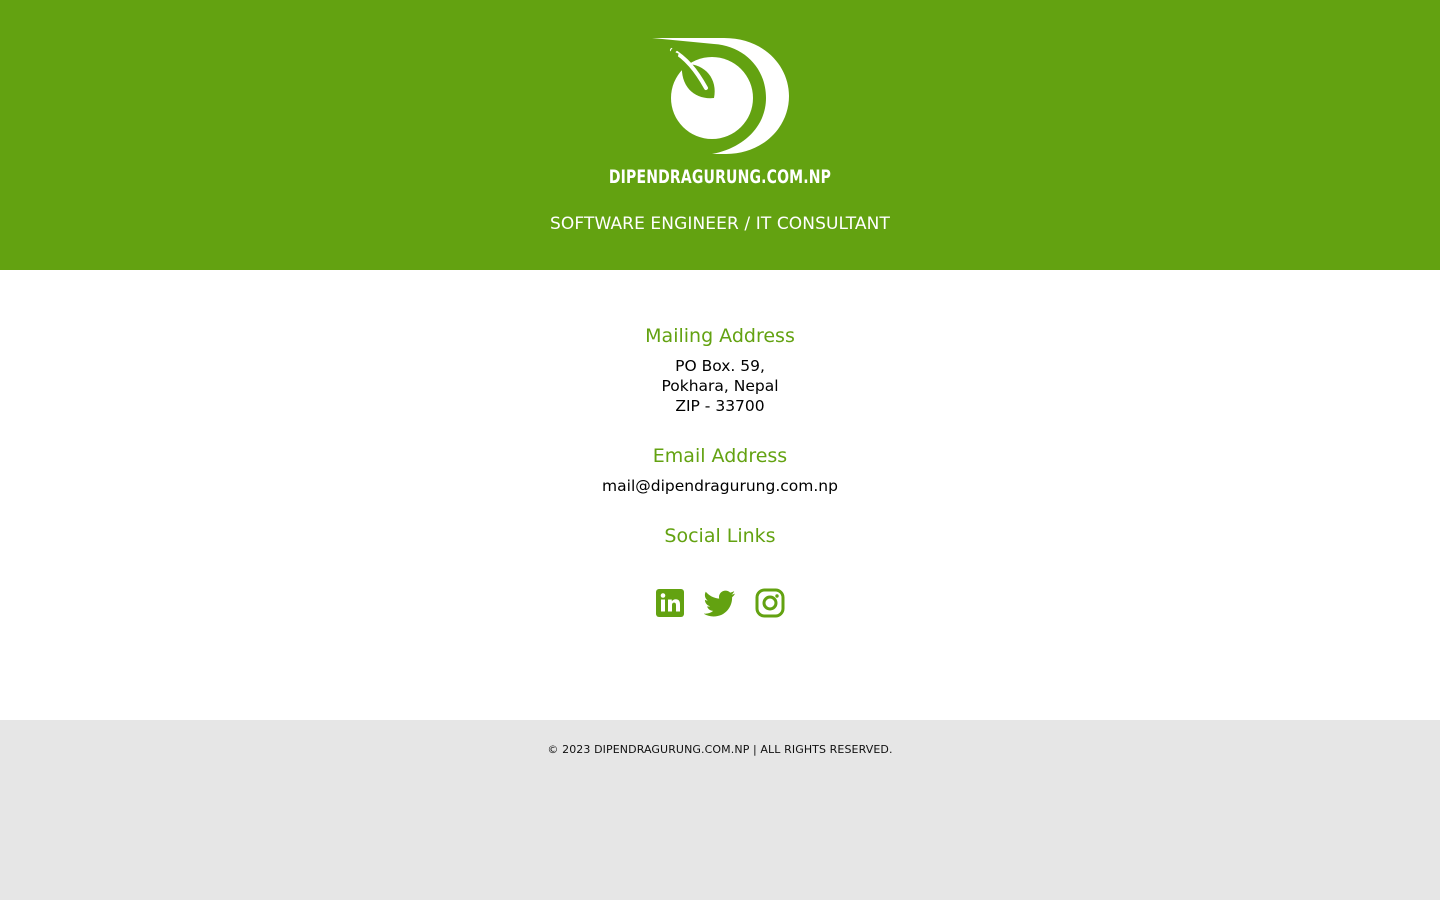 Image resolution: width=1440 pixels, height=900 pixels. What do you see at coordinates (720, 456) in the screenshot?
I see `email-address-heading: Email Address` at bounding box center [720, 456].